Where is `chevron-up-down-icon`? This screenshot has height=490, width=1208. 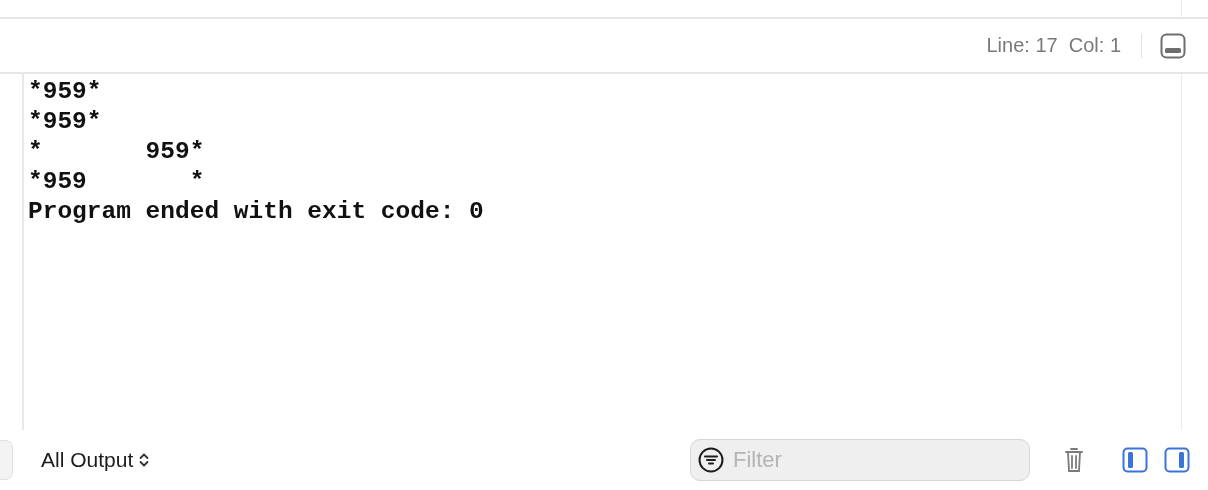 chevron-up-down-icon is located at coordinates (144, 460).